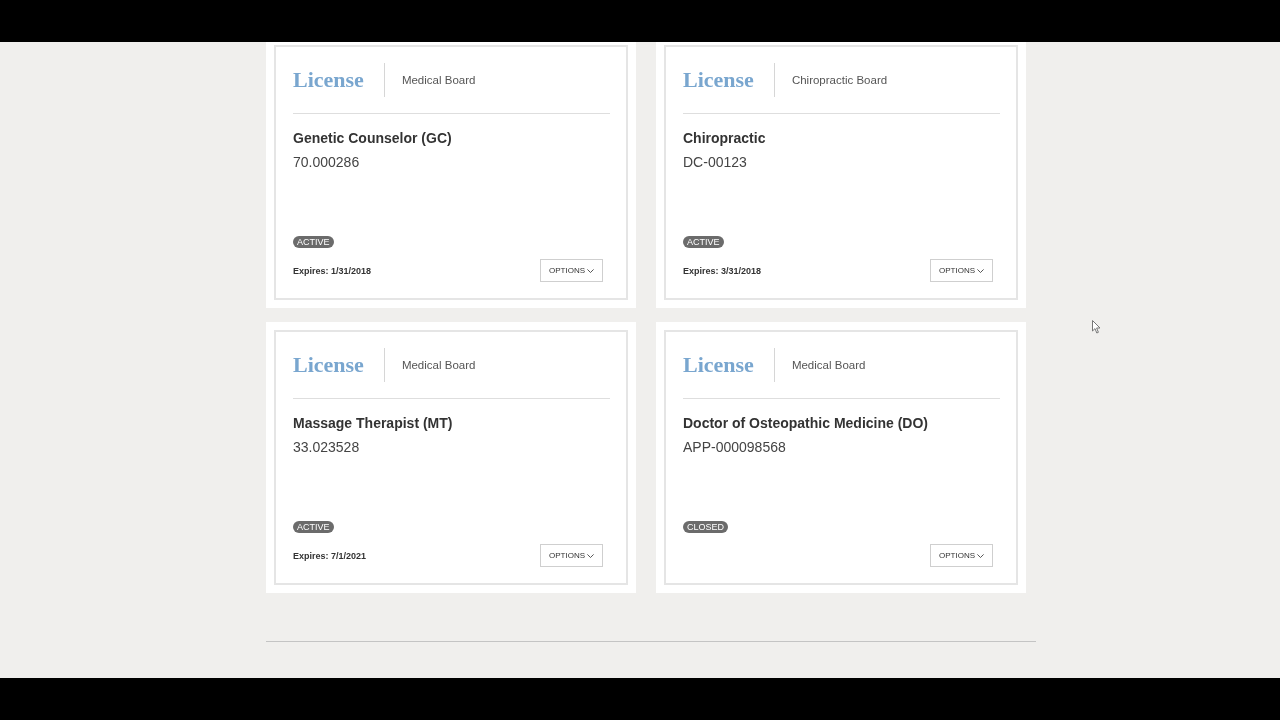  Describe the element at coordinates (722, 270) in the screenshot. I see `expiry-date: Expires: 3/31/2018` at that location.